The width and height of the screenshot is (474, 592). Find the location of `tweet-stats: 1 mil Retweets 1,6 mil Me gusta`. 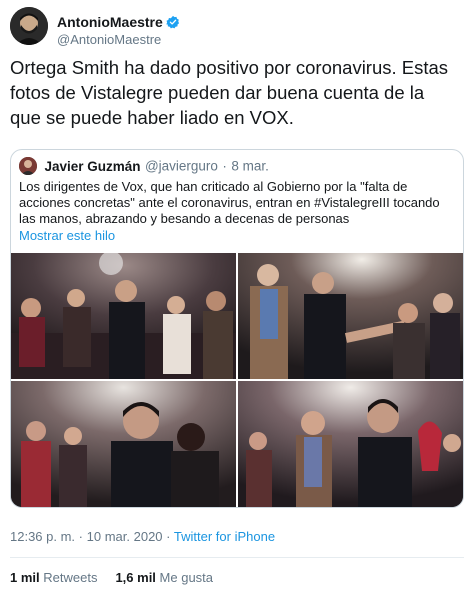

tweet-stats: 1 mil Retweets 1,6 mil Me gusta is located at coordinates (111, 577).